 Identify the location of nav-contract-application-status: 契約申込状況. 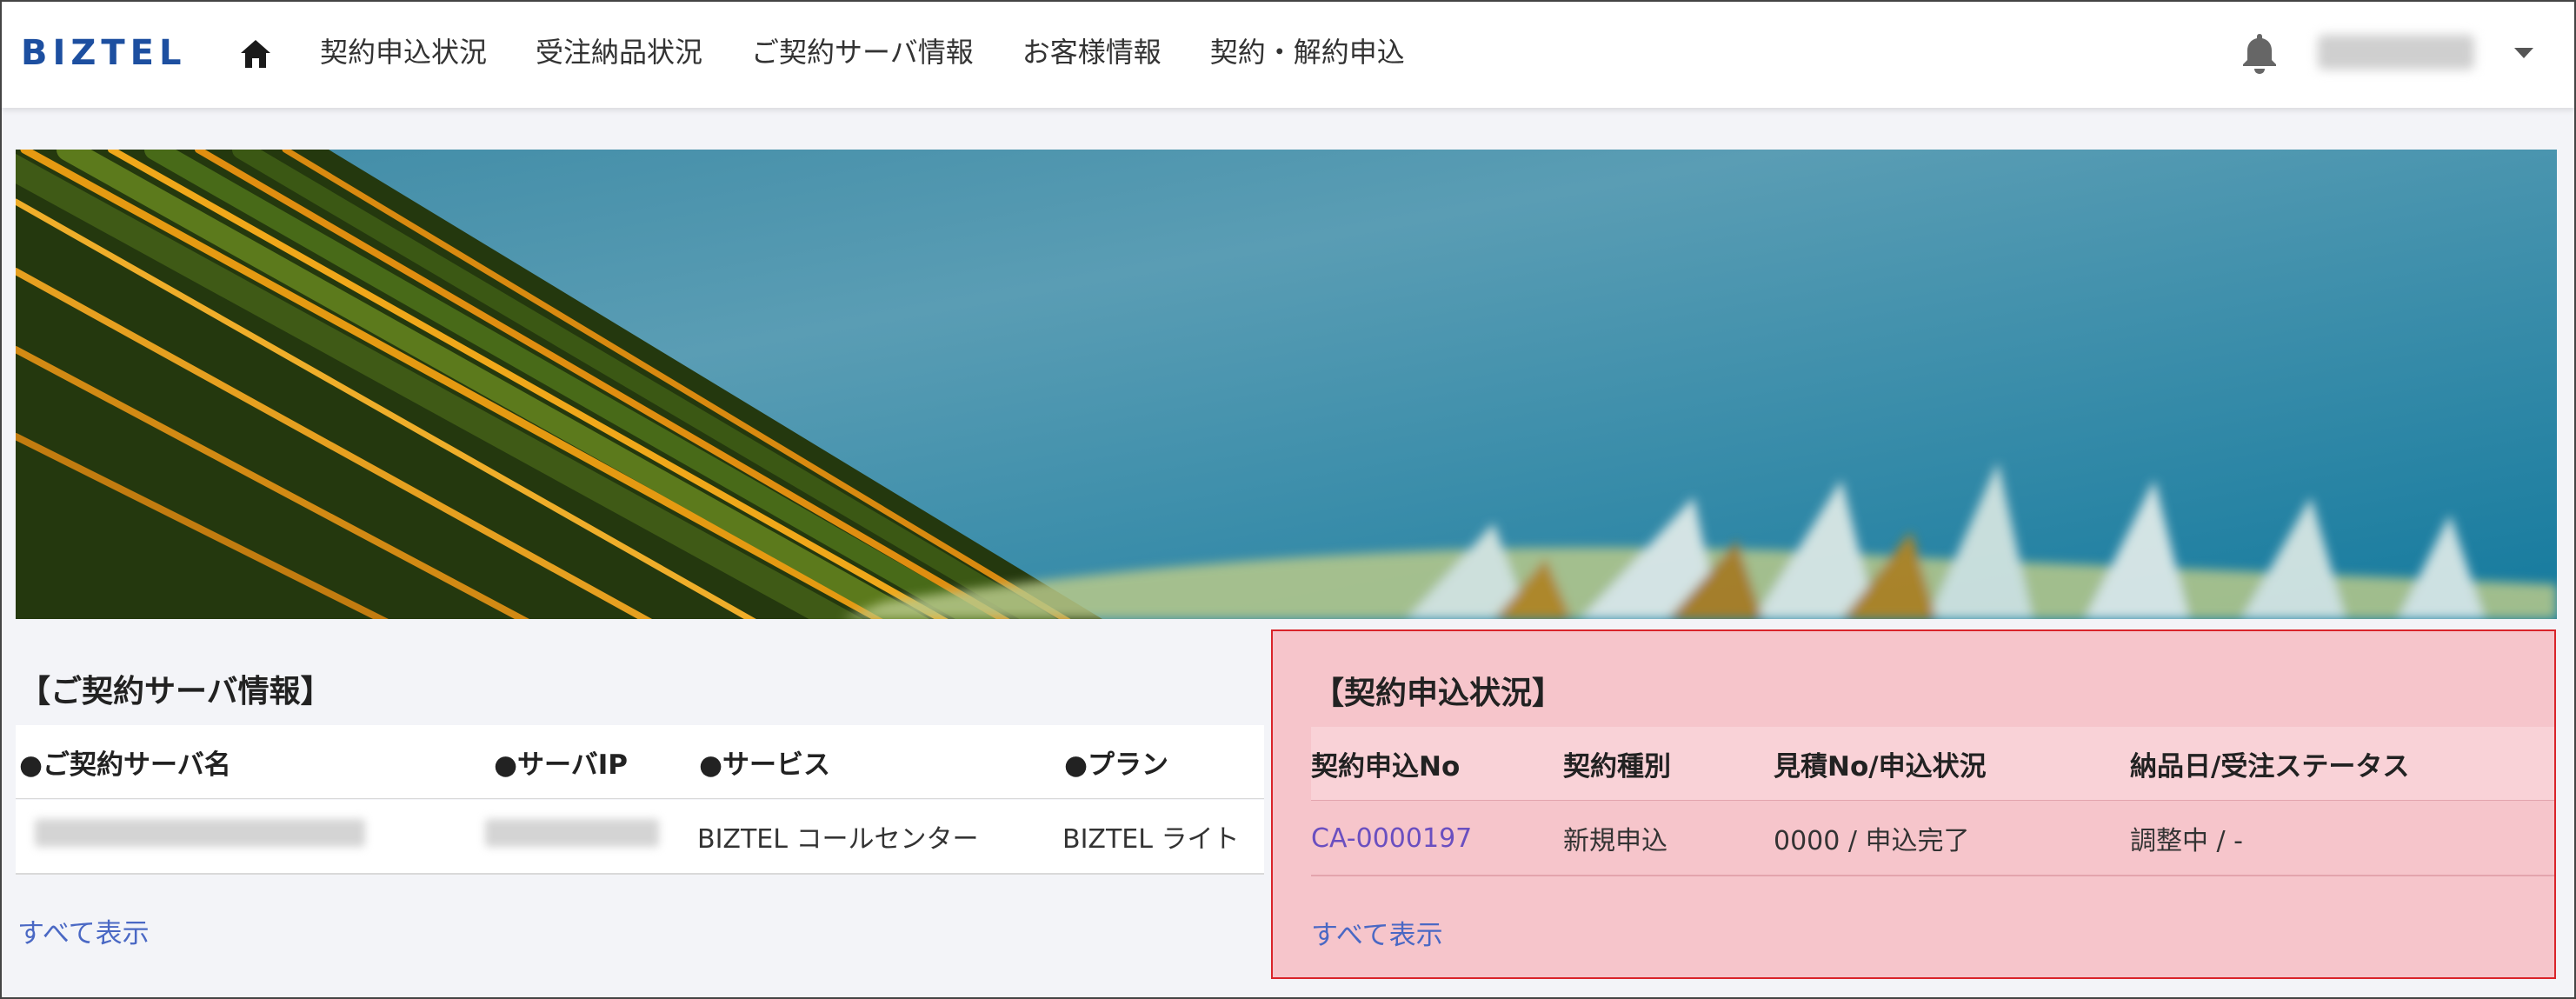
(403, 52).